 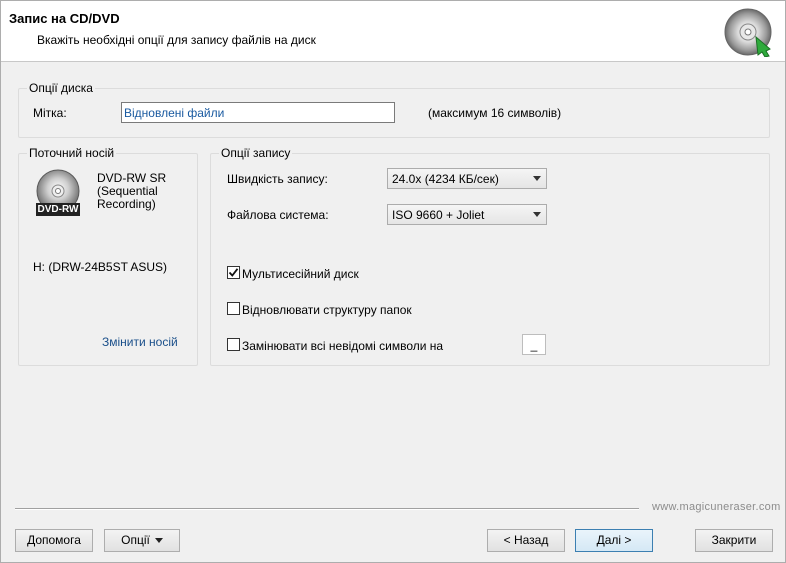 I want to click on write-options-title: Опції запису, so click(x=256, y=153).